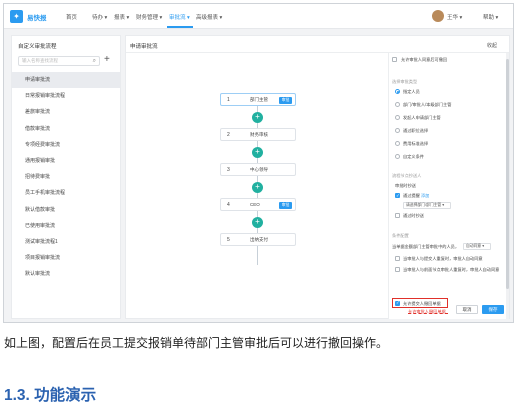 Image resolution: width=517 pixels, height=416 pixels. Describe the element at coordinates (454, 17) in the screenshot. I see `user-menu: 王华 ▾` at that location.